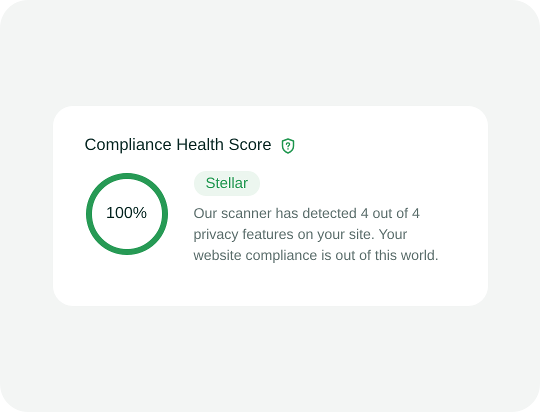 The width and height of the screenshot is (540, 412). I want to click on score-percentage: 100%, so click(126, 214).